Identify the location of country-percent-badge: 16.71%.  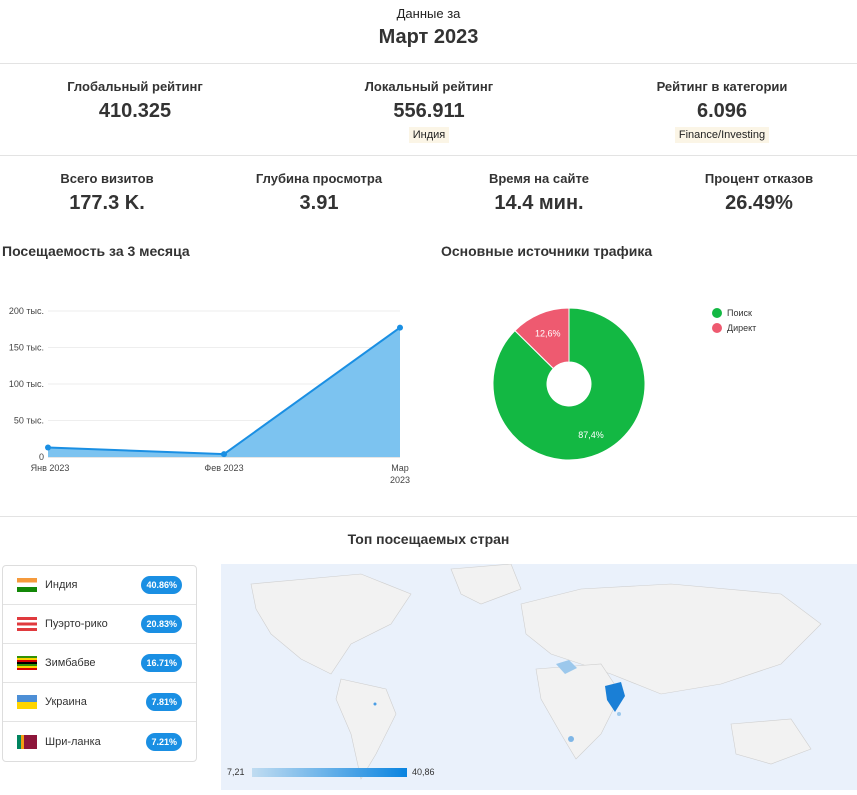
(161, 663).